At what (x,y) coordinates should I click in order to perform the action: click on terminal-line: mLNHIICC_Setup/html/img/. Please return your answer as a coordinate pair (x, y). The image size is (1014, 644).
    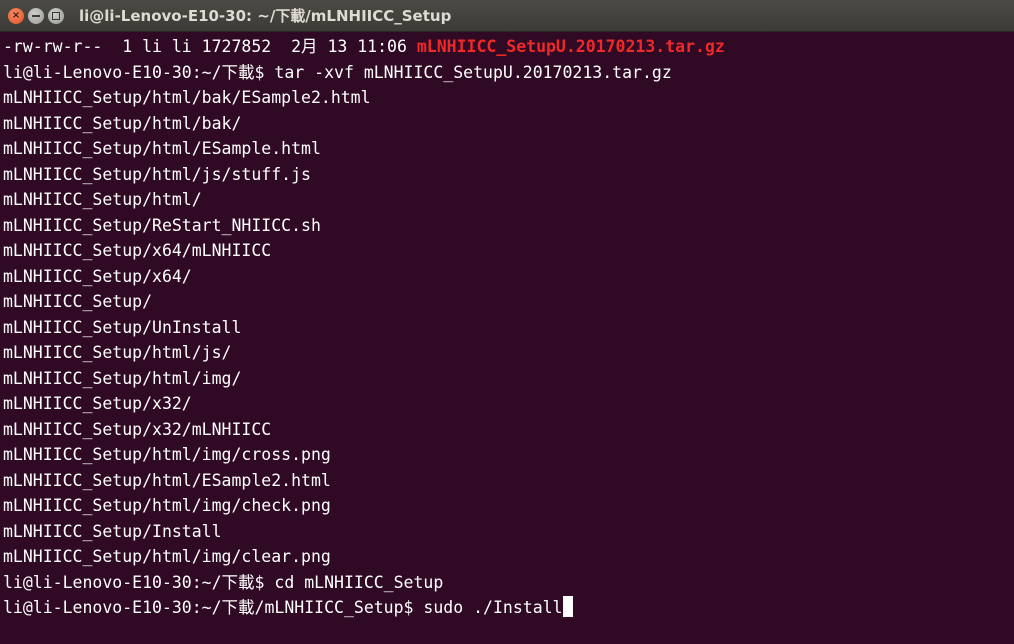
    Looking at the image, I should click on (122, 378).